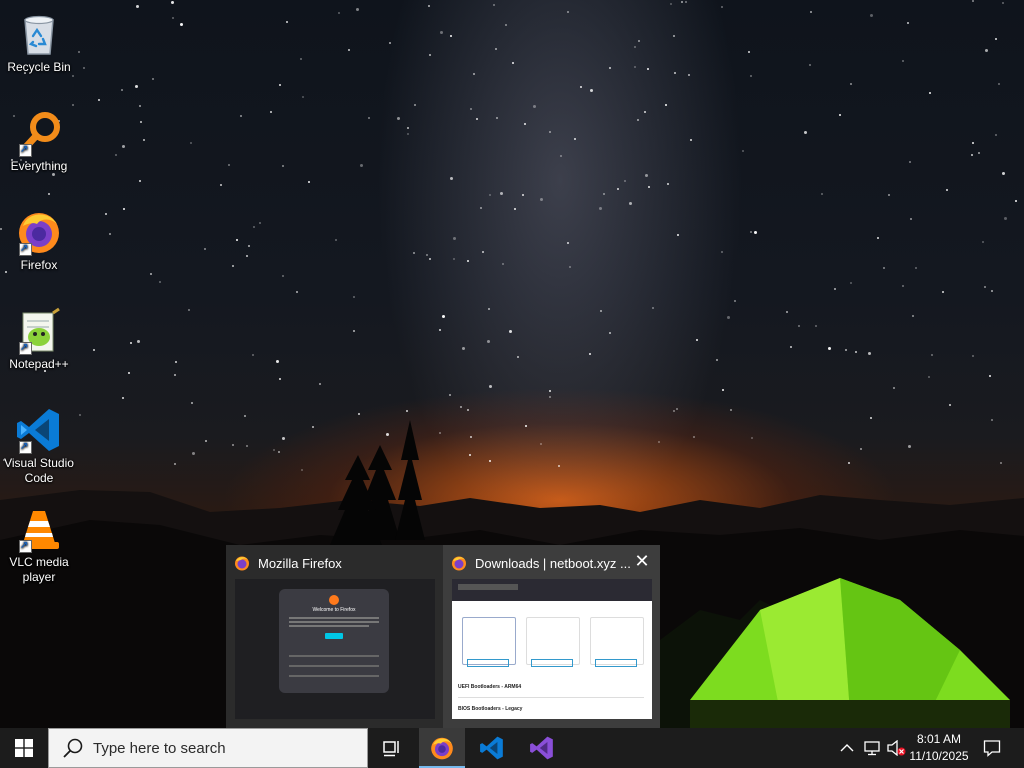  I want to click on taskbar-visual-studio-button, so click(542, 748).